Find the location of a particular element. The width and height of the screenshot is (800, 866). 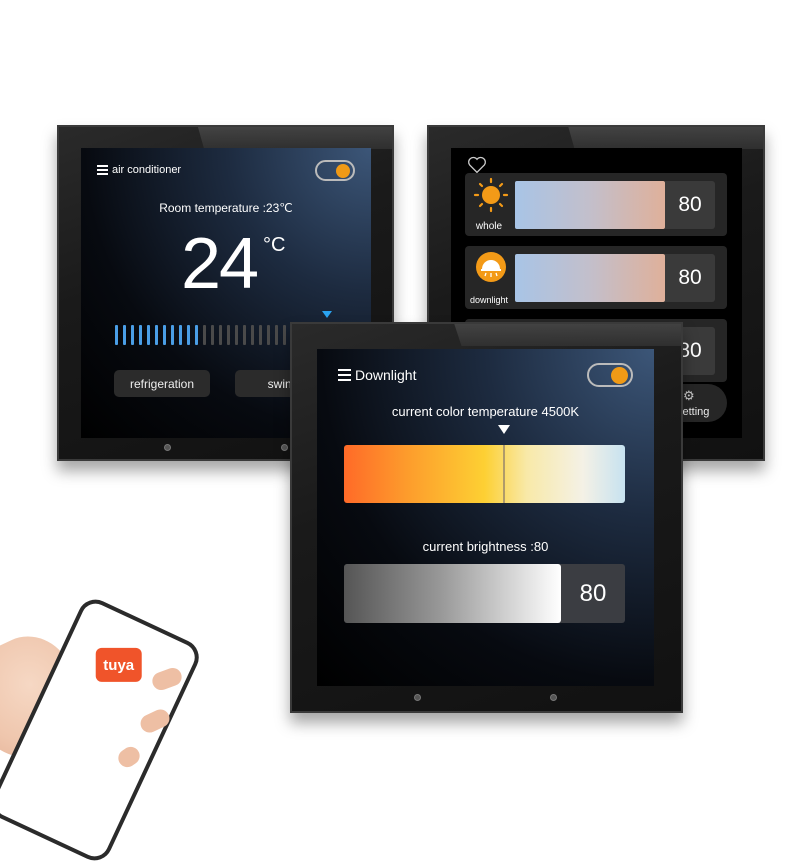

downlight-menu-header: Downlight is located at coordinates (377, 375).